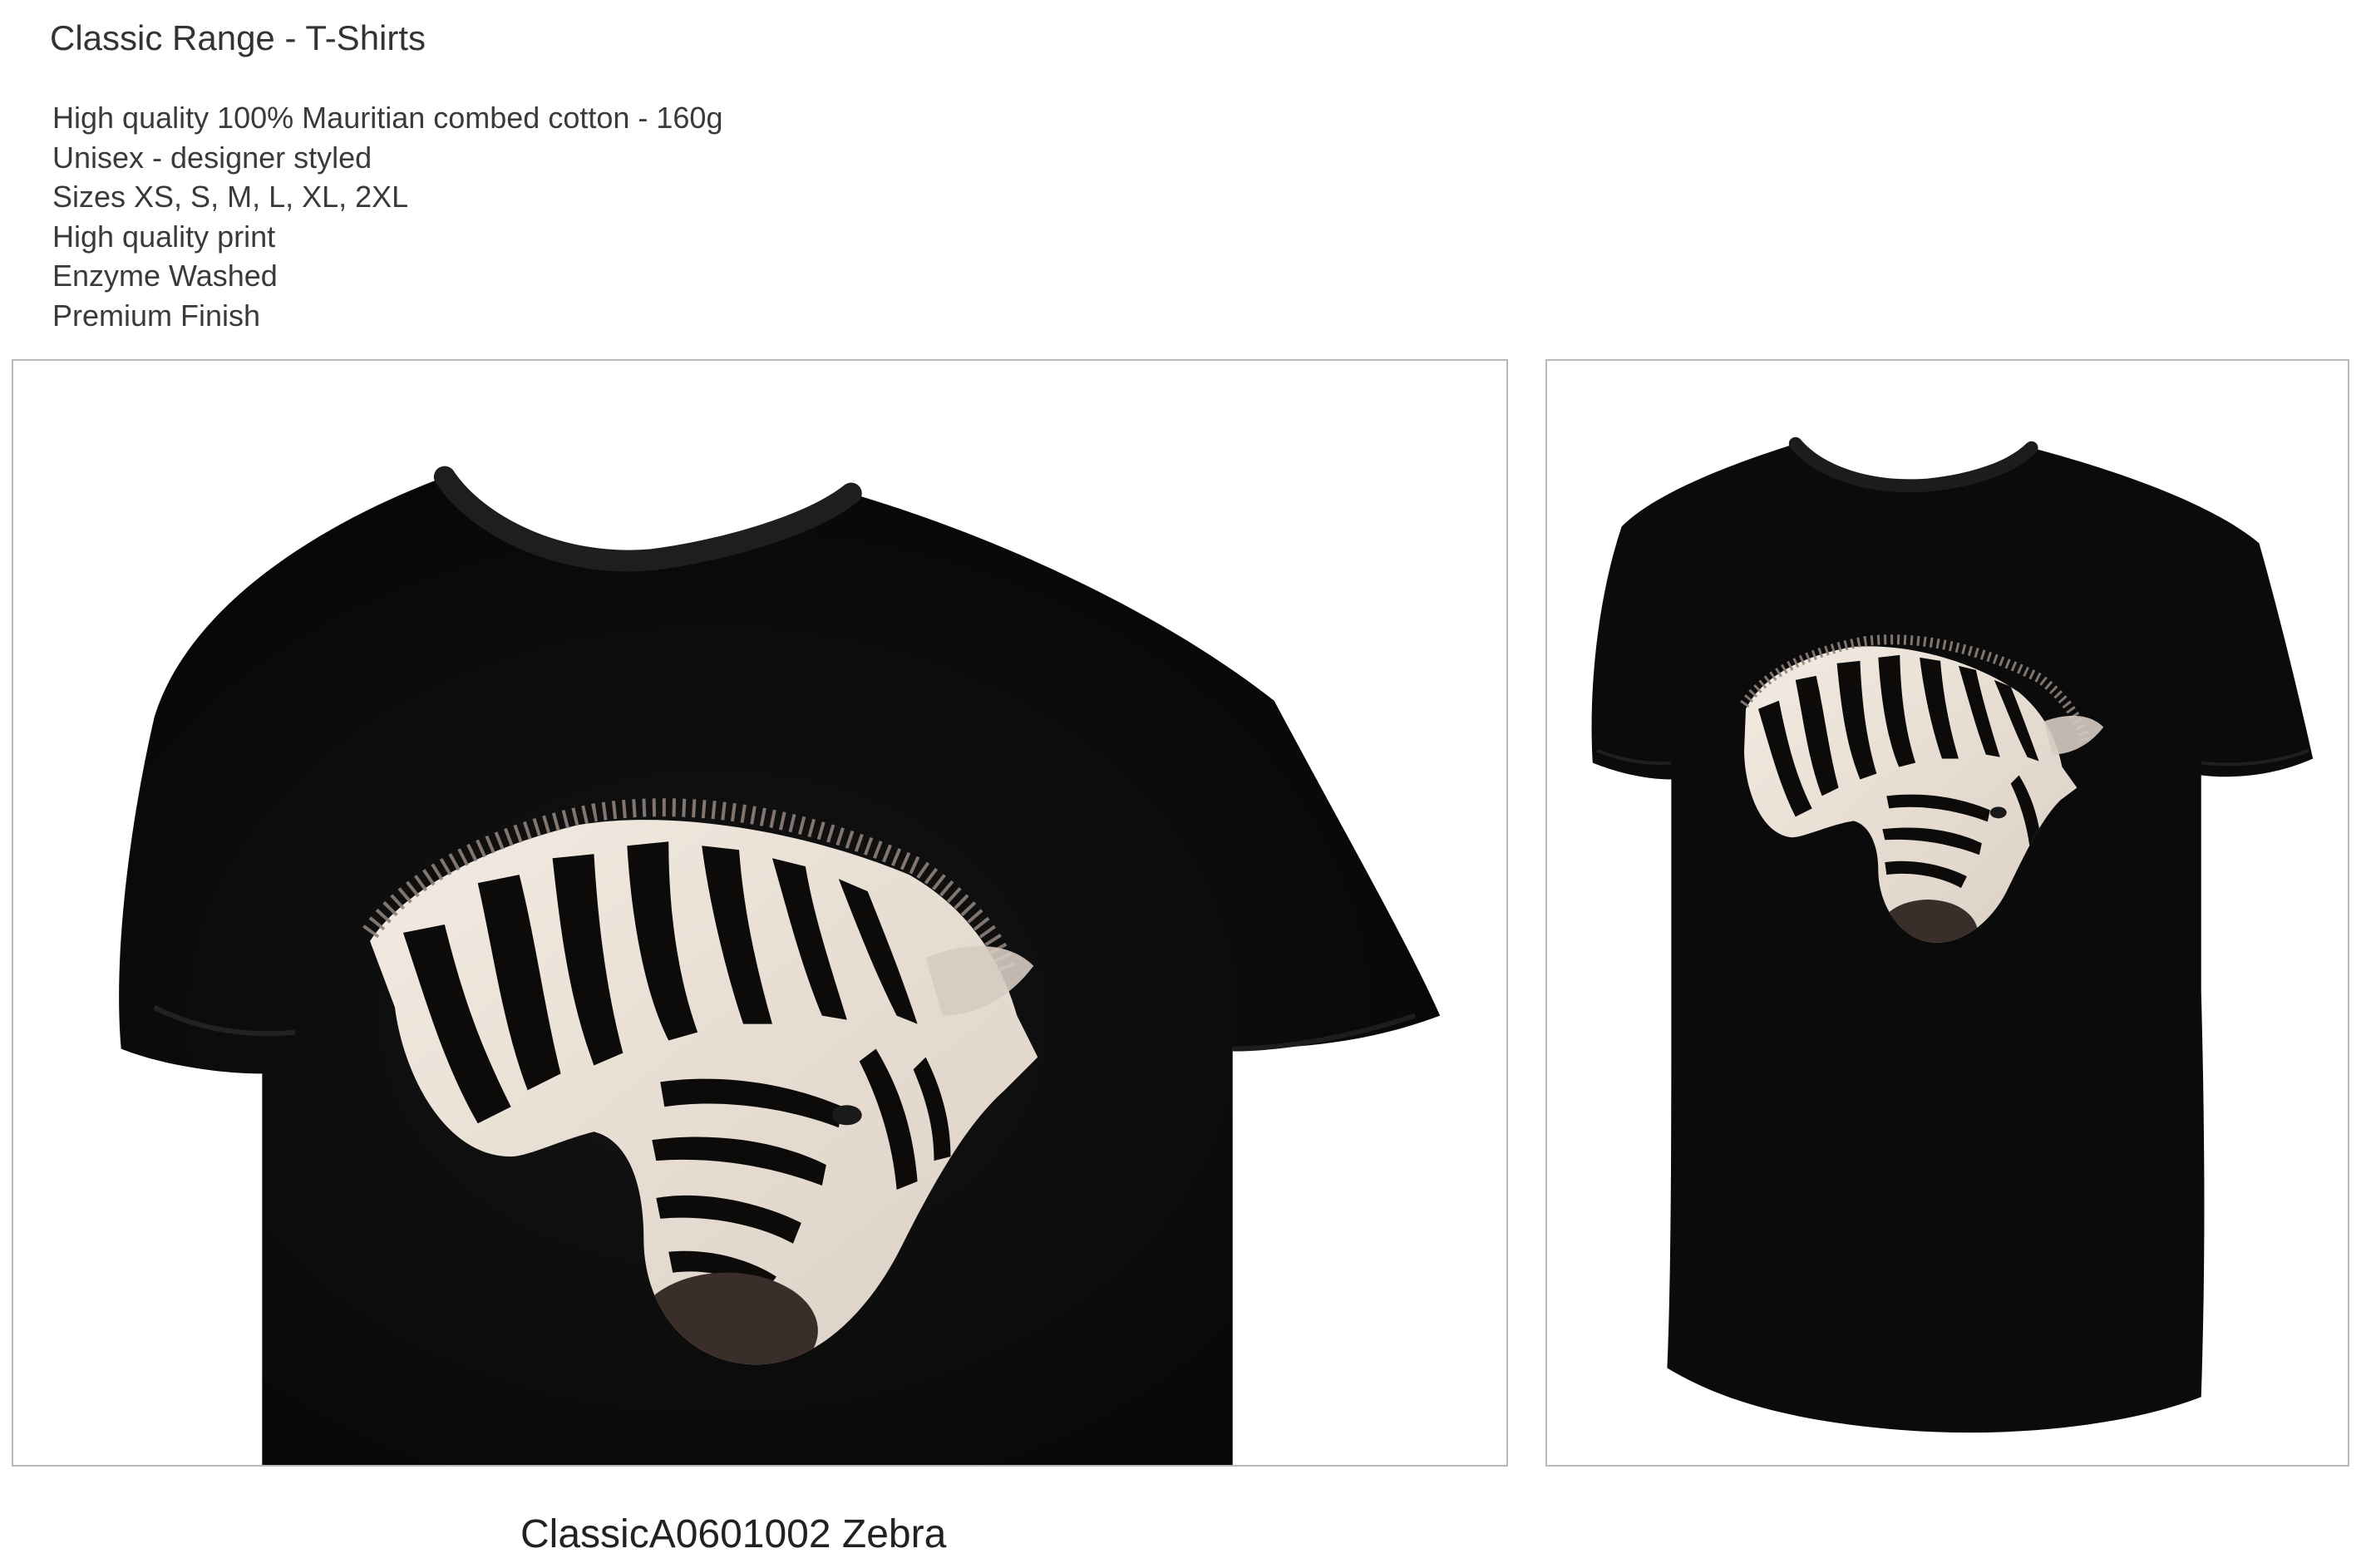  Describe the element at coordinates (156, 315) in the screenshot. I see `feature-item: Premium Finish` at that location.